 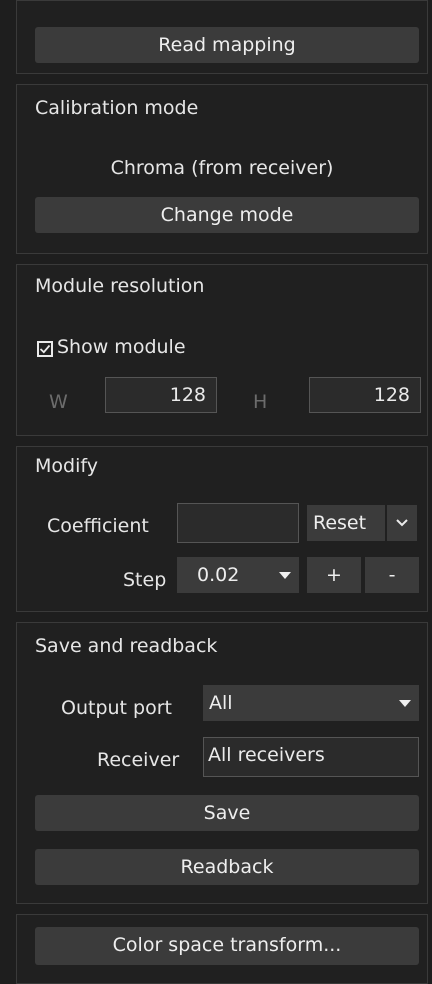 What do you see at coordinates (365, 395) in the screenshot?
I see `height-input: 128` at bounding box center [365, 395].